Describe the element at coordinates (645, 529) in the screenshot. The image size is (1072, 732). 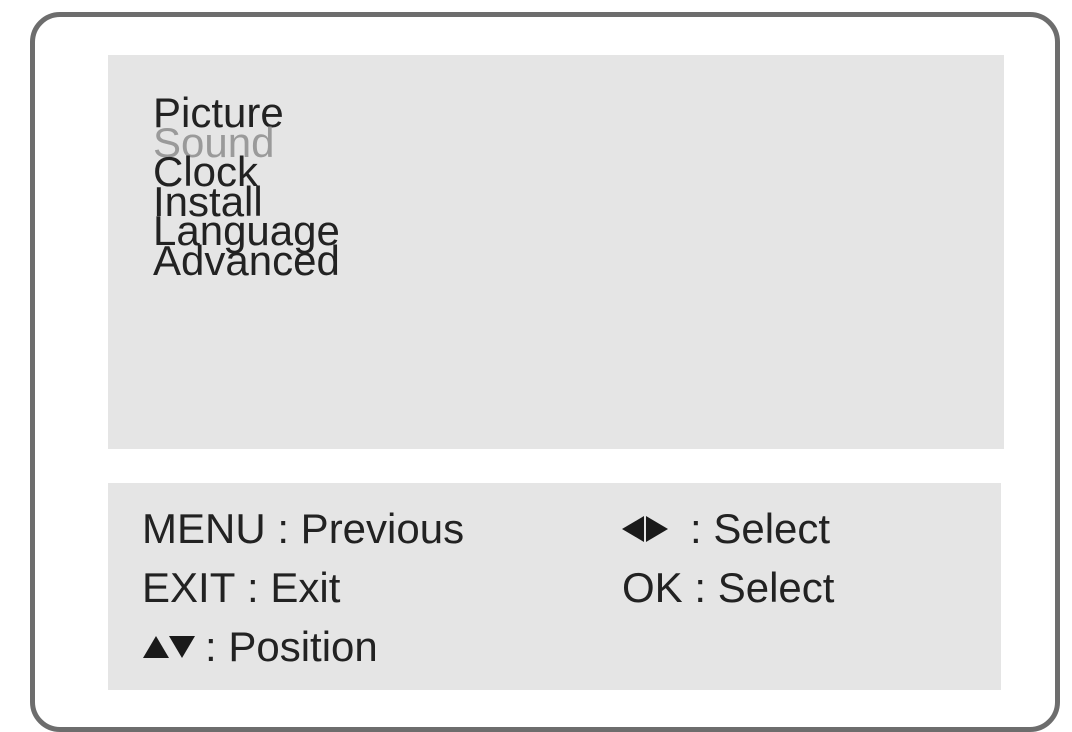
I see `left-right-arrows-icon` at that location.